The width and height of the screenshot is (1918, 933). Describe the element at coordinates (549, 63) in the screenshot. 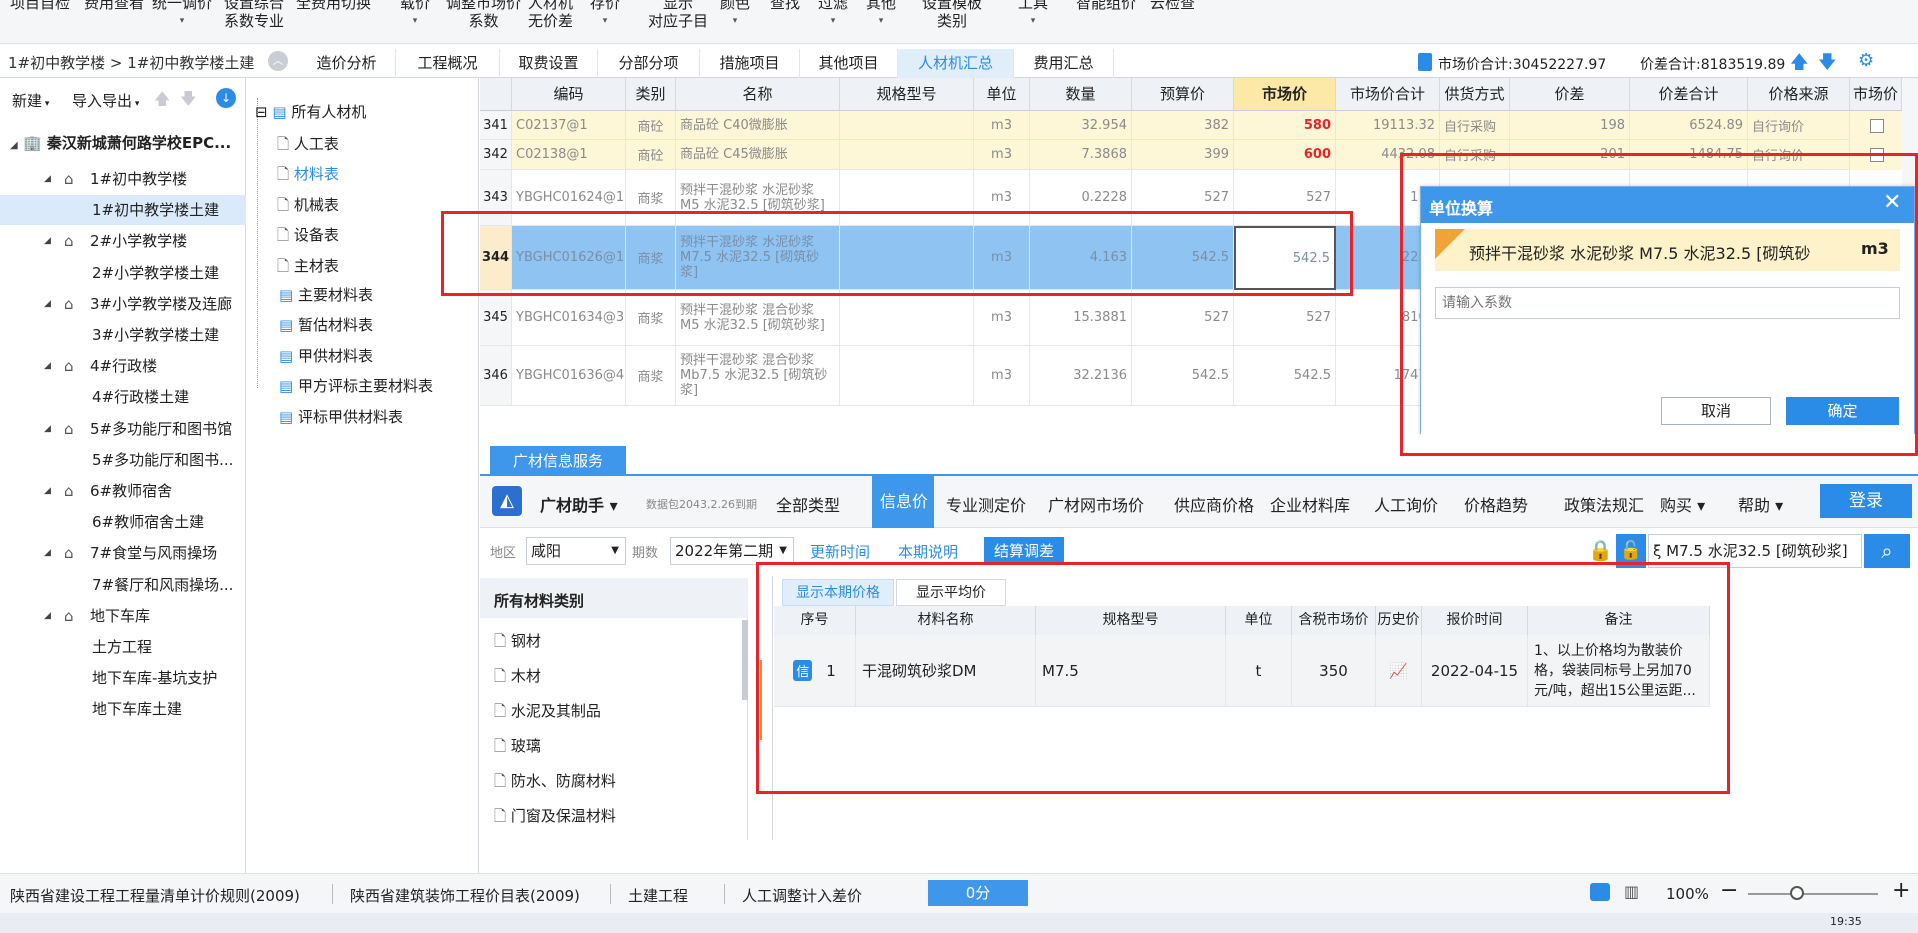

I see `tab-2: 取费设置` at that location.